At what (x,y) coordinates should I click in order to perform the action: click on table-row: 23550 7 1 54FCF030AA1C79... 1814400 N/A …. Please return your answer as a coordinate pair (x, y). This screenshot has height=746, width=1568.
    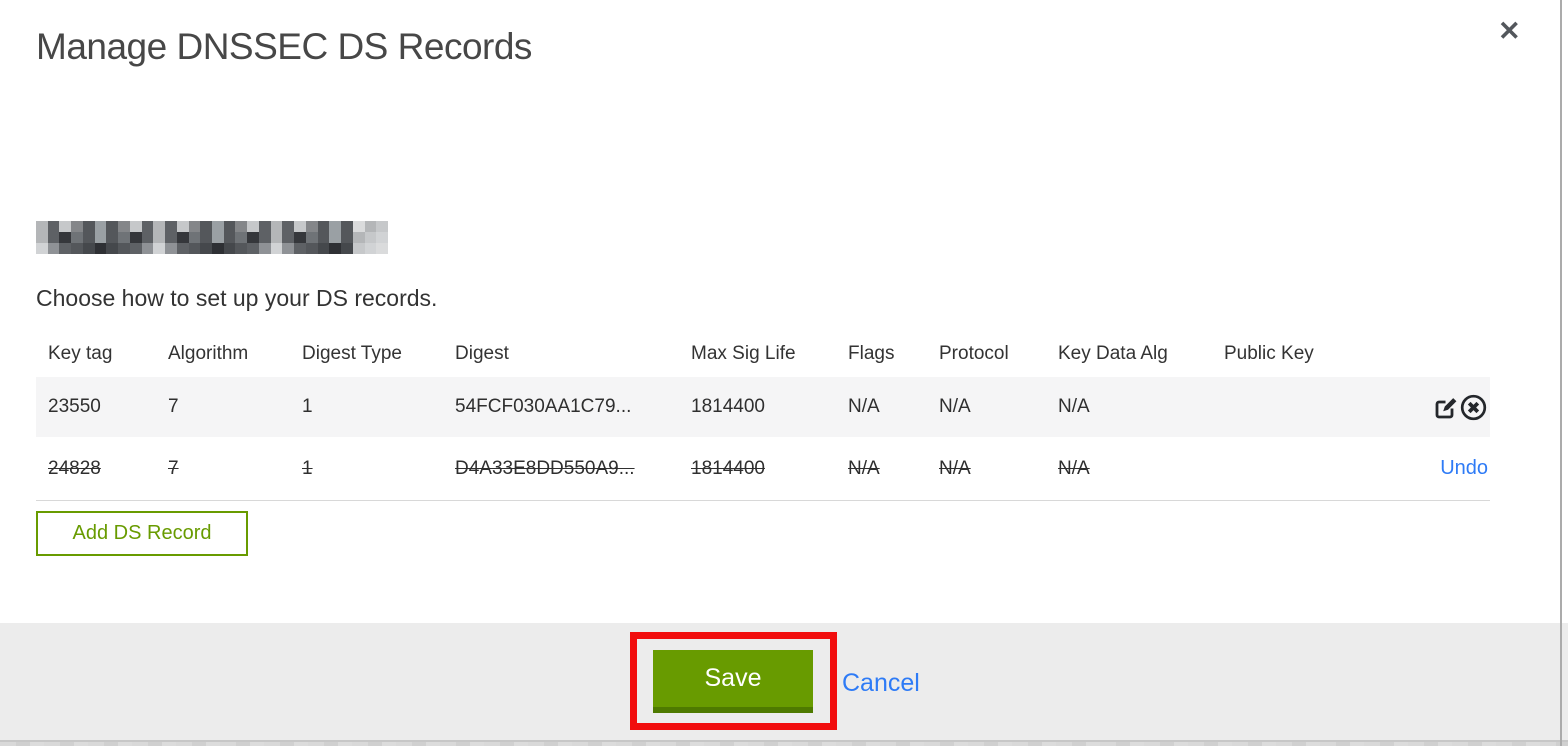
    Looking at the image, I should click on (763, 407).